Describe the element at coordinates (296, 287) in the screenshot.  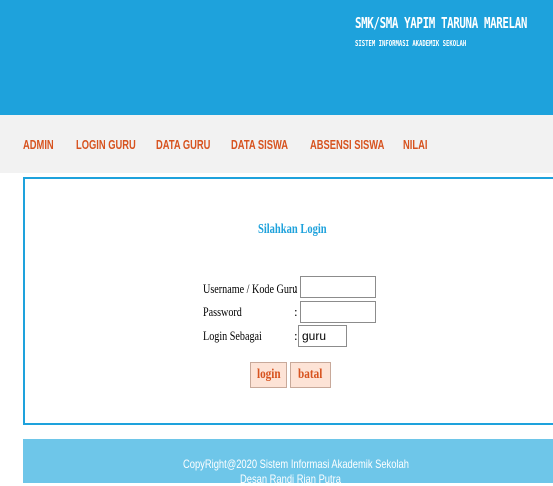
I see `username-colon: :` at that location.